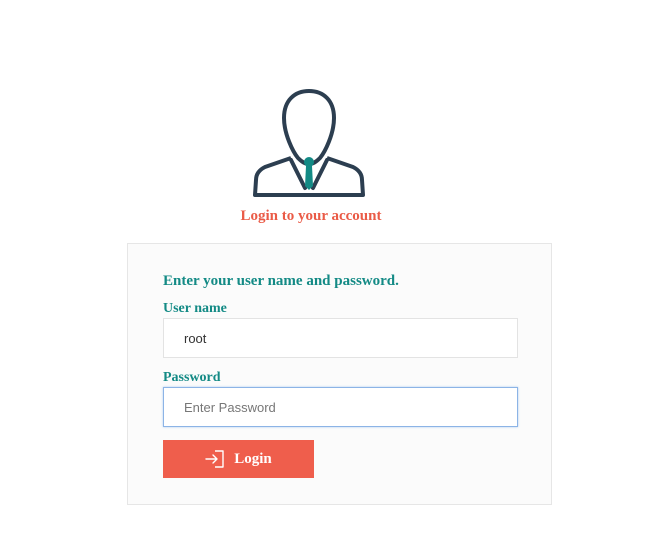  Describe the element at coordinates (309, 143) in the screenshot. I see `user-with-tie-icon` at that location.